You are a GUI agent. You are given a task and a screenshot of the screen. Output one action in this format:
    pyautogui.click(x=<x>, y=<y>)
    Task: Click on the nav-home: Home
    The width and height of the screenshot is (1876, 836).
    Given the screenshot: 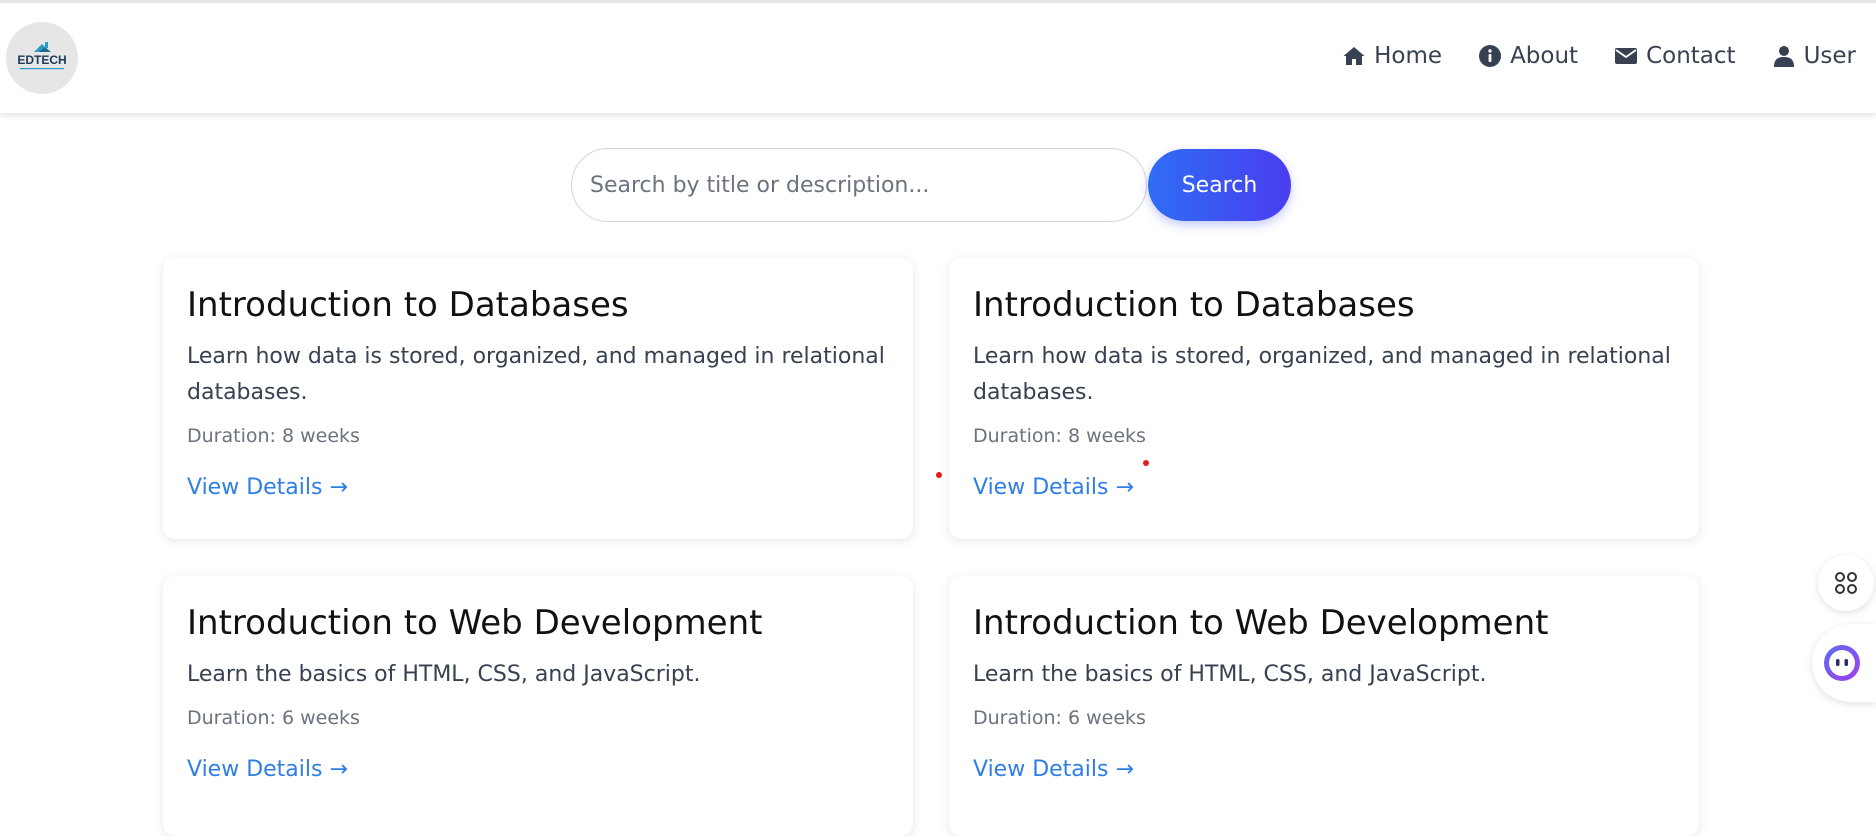 What is the action you would take?
    pyautogui.click(x=1392, y=56)
    